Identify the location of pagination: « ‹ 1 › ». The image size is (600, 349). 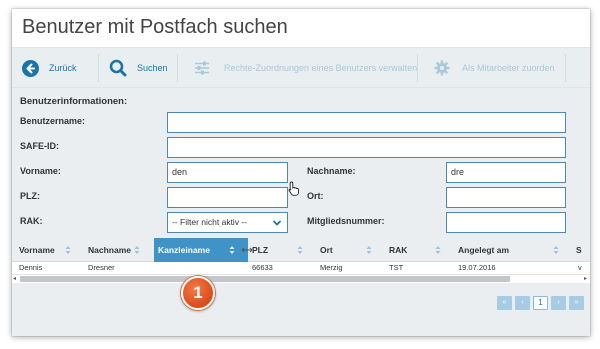
(540, 303).